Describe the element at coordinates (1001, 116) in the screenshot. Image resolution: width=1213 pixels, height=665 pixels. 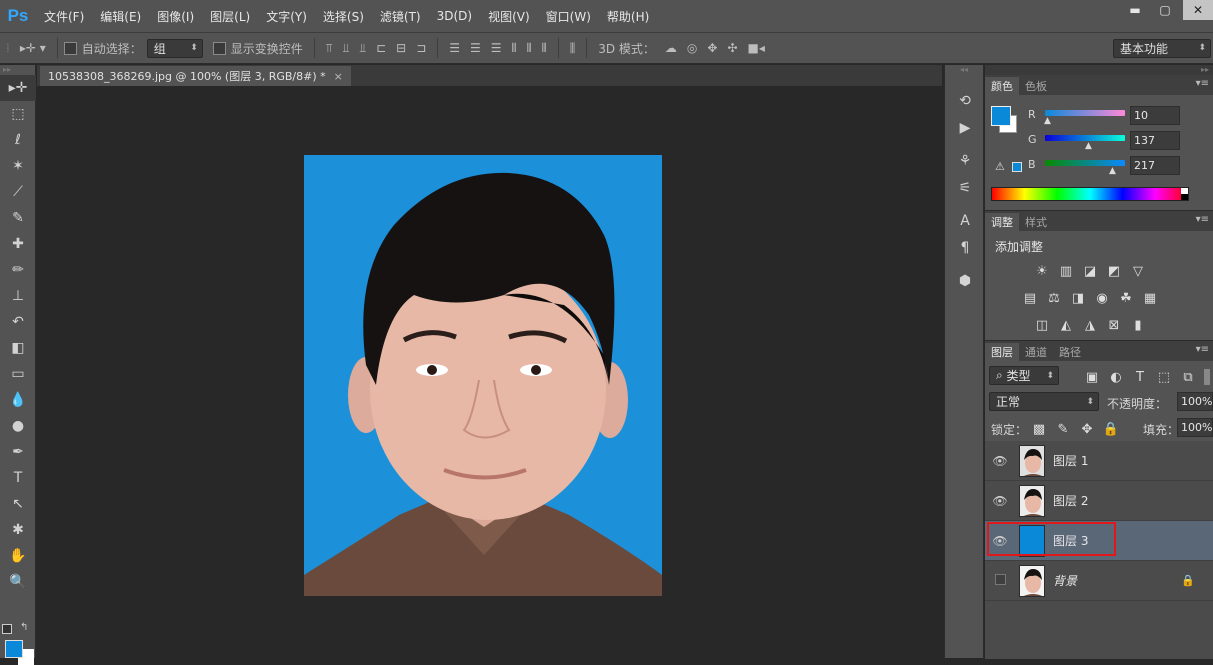
I see `fg-swatch` at that location.